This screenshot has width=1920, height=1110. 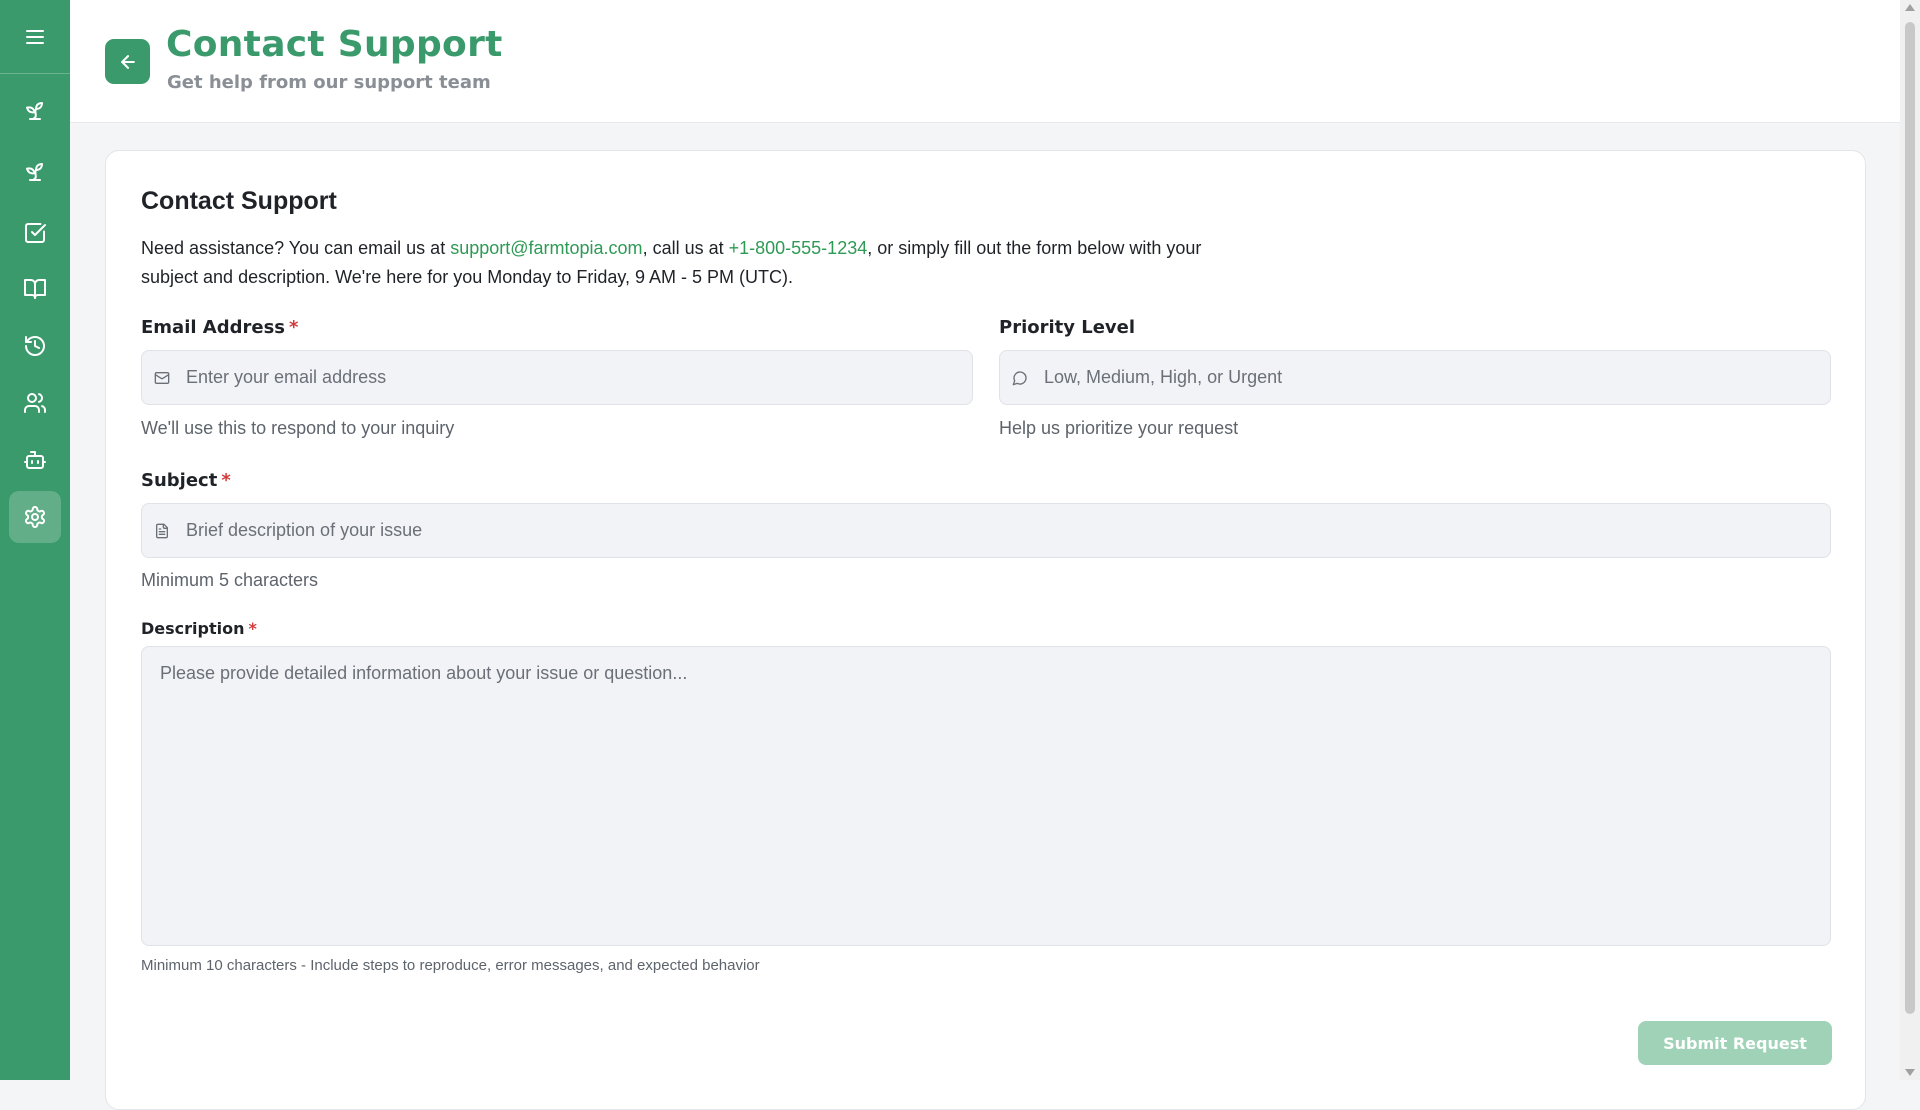 What do you see at coordinates (798, 248) in the screenshot?
I see `support-phone-link: +1-800-555-1234` at bounding box center [798, 248].